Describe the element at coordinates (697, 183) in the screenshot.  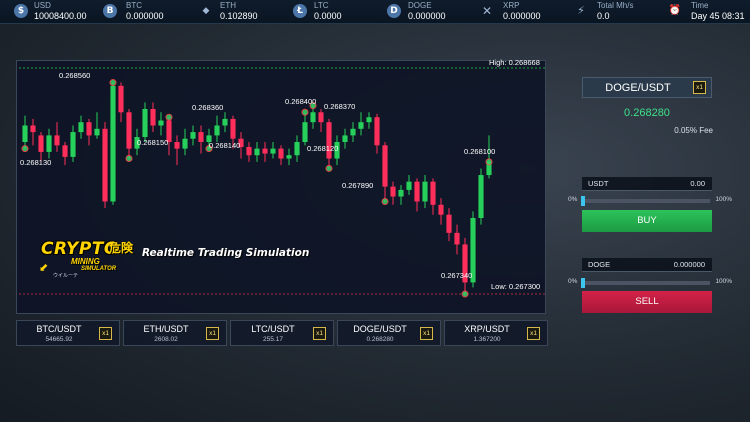
I see `usdt-field-value: 0.00` at that location.